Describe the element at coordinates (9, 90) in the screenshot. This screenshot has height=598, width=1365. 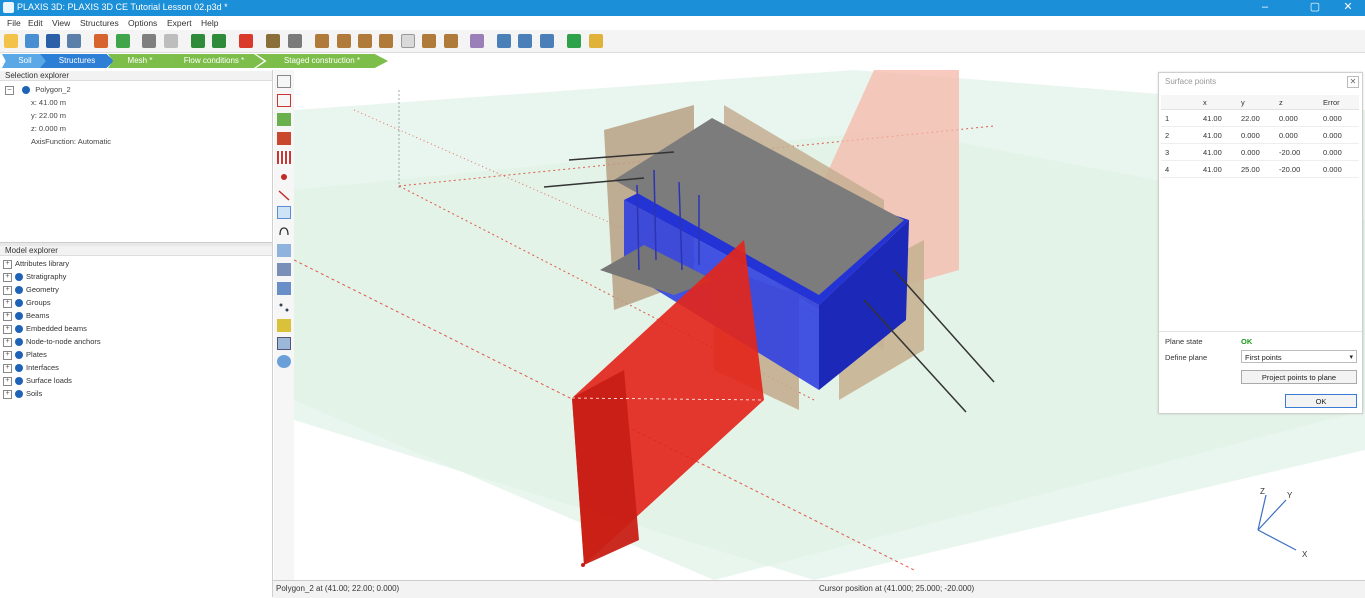
I see `collapse-icon: –` at that location.